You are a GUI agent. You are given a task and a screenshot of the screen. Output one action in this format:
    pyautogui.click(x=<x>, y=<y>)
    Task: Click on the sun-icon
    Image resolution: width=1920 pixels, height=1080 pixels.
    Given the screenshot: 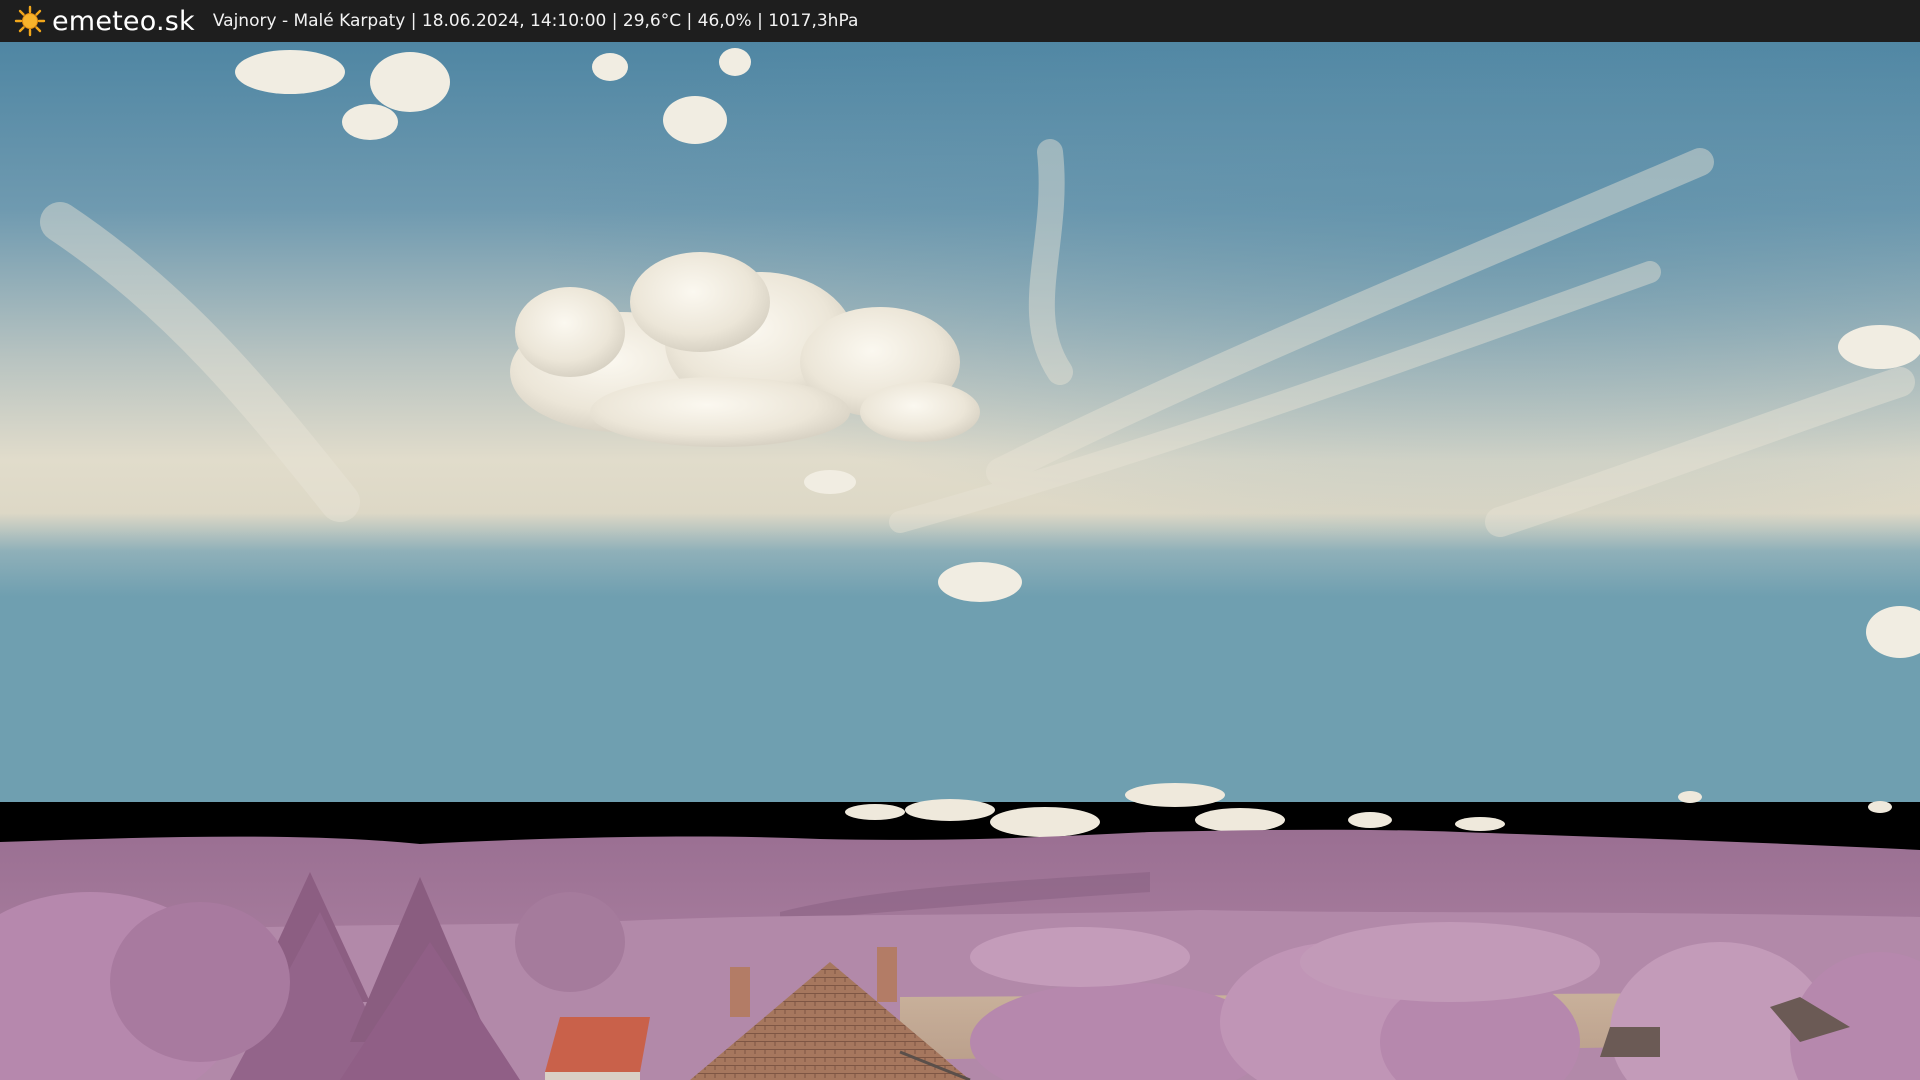 What is the action you would take?
    pyautogui.click(x=30, y=21)
    